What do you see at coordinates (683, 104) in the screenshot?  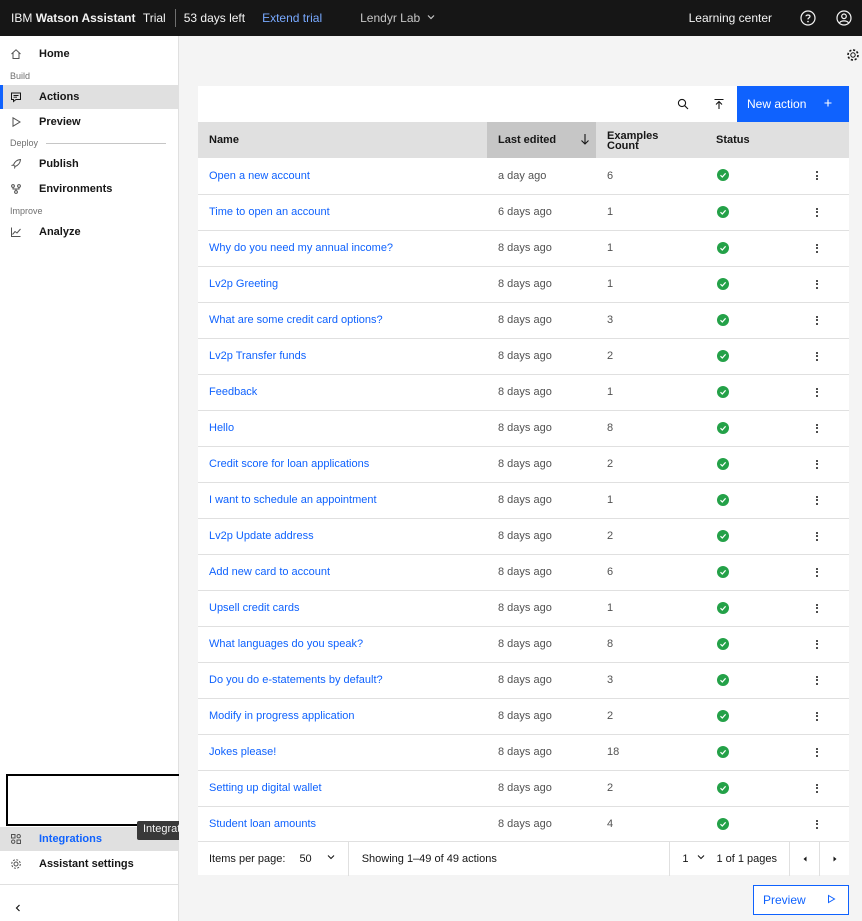 I see `search-icon` at bounding box center [683, 104].